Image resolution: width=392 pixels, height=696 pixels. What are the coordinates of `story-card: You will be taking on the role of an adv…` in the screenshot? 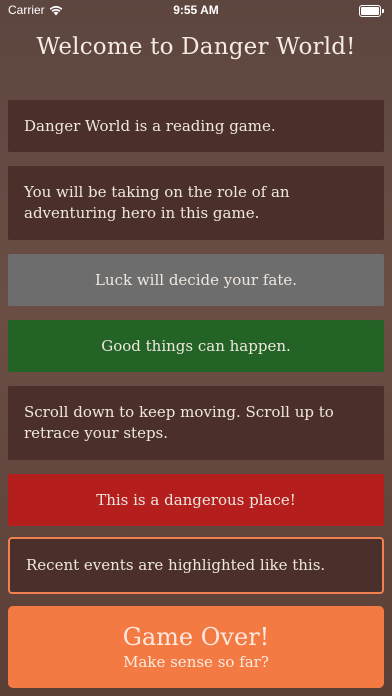 It's located at (196, 203).